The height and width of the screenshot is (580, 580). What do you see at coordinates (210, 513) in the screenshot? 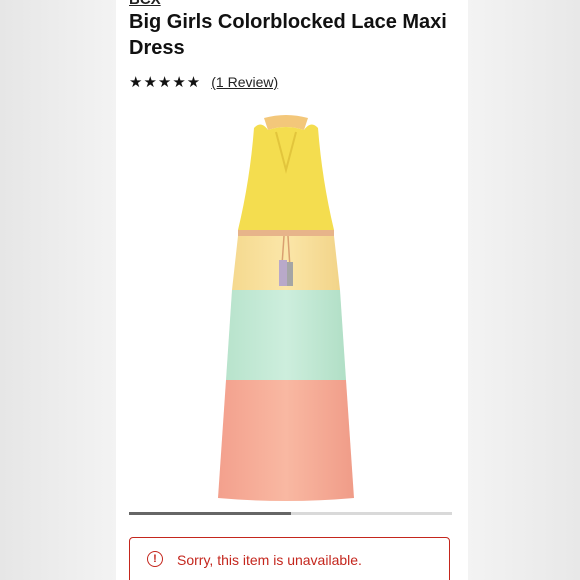
I see `carousel-progress-thumb` at bounding box center [210, 513].